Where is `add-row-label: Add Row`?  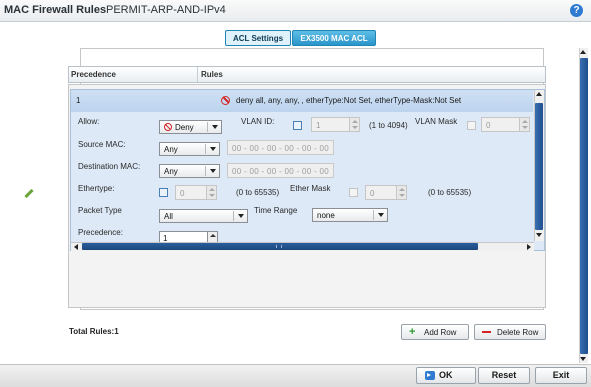 add-row-label: Add Row is located at coordinates (440, 332).